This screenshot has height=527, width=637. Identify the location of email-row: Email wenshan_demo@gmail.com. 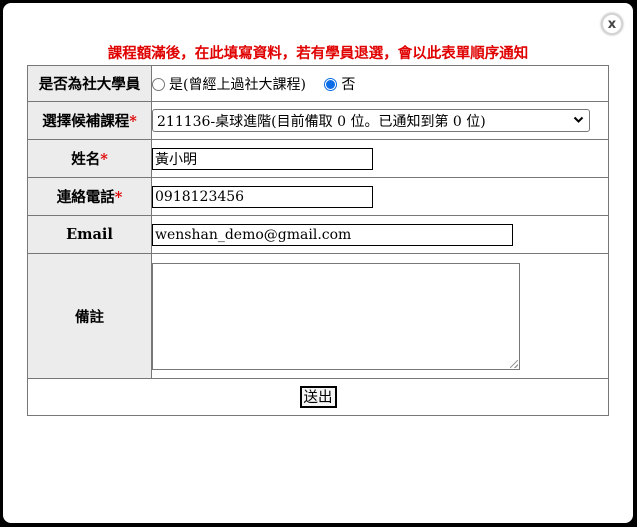
(318, 234).